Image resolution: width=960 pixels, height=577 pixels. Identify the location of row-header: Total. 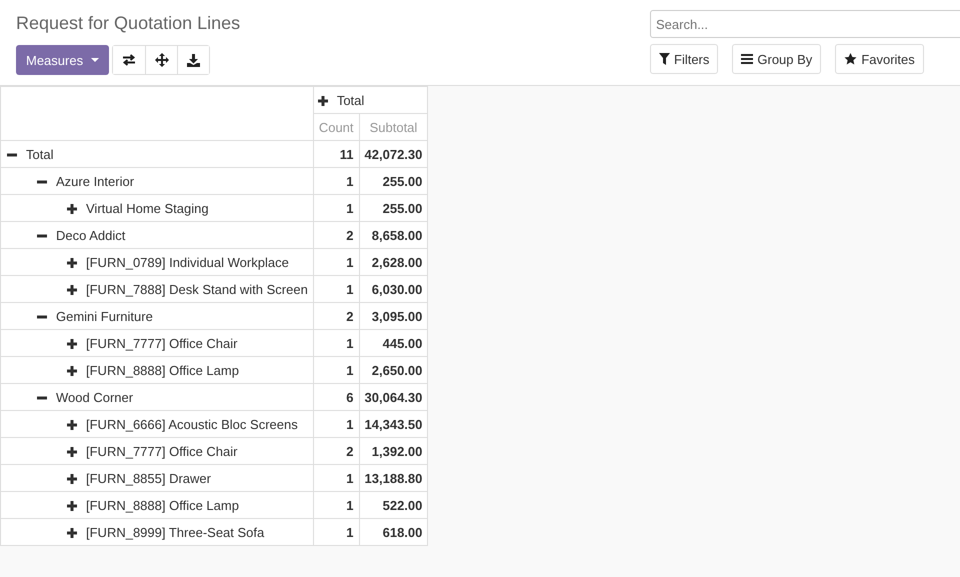
(157, 154).